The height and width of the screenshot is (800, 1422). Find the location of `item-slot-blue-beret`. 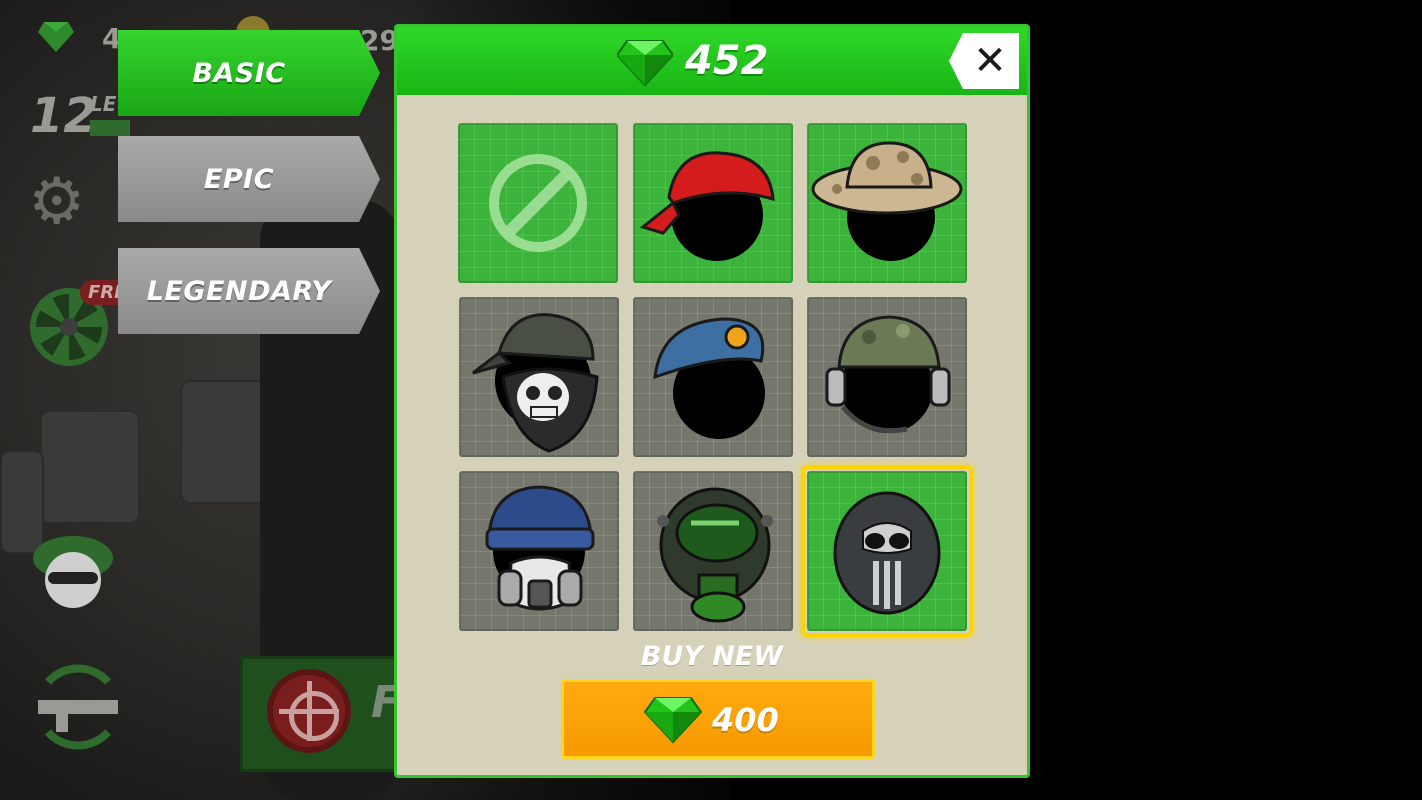

item-slot-blue-beret is located at coordinates (713, 377).